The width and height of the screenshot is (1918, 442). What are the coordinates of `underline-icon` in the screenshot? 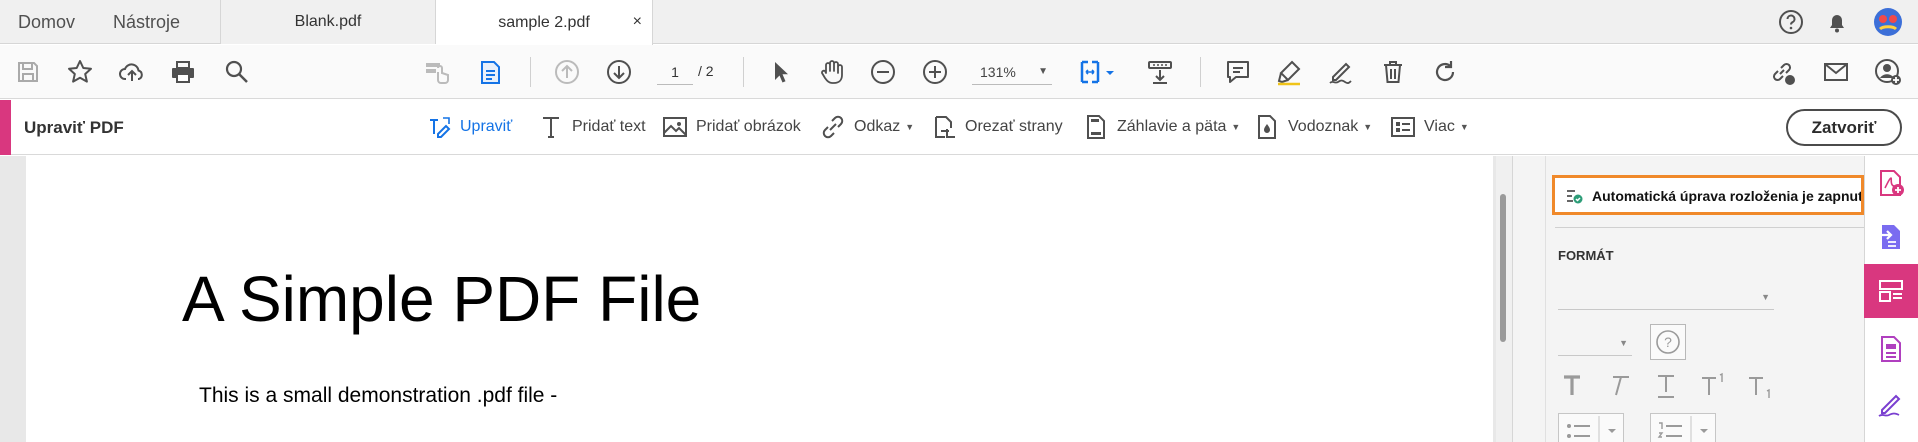 It's located at (1666, 386).